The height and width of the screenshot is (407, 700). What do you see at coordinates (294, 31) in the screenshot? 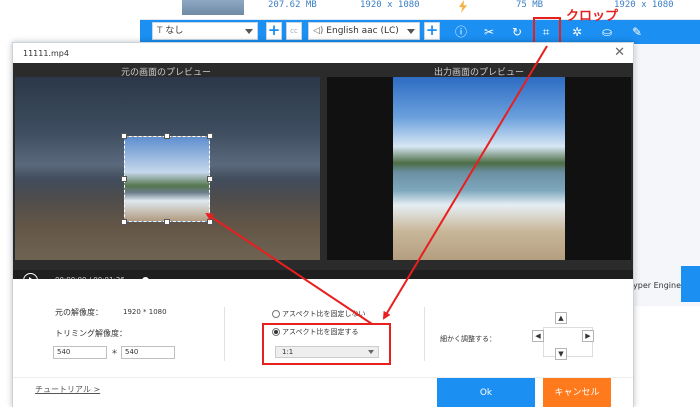
I see `cc-button: cc` at bounding box center [294, 31].